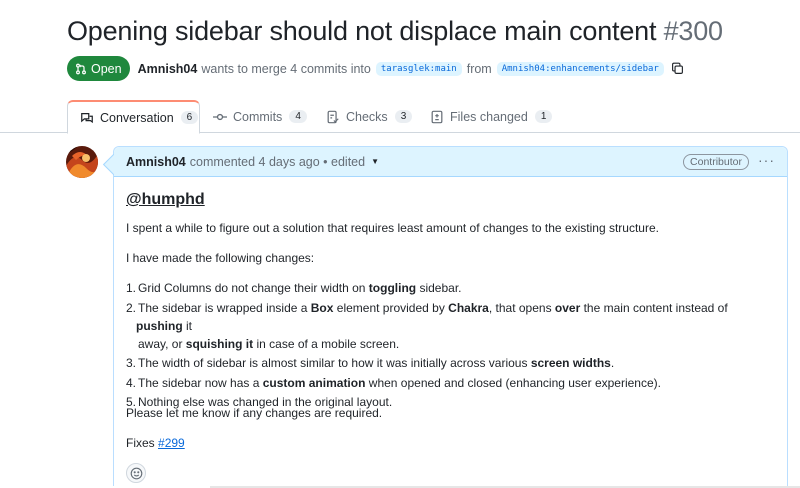  What do you see at coordinates (106, 68) in the screenshot?
I see `state-label: Open` at bounding box center [106, 68].